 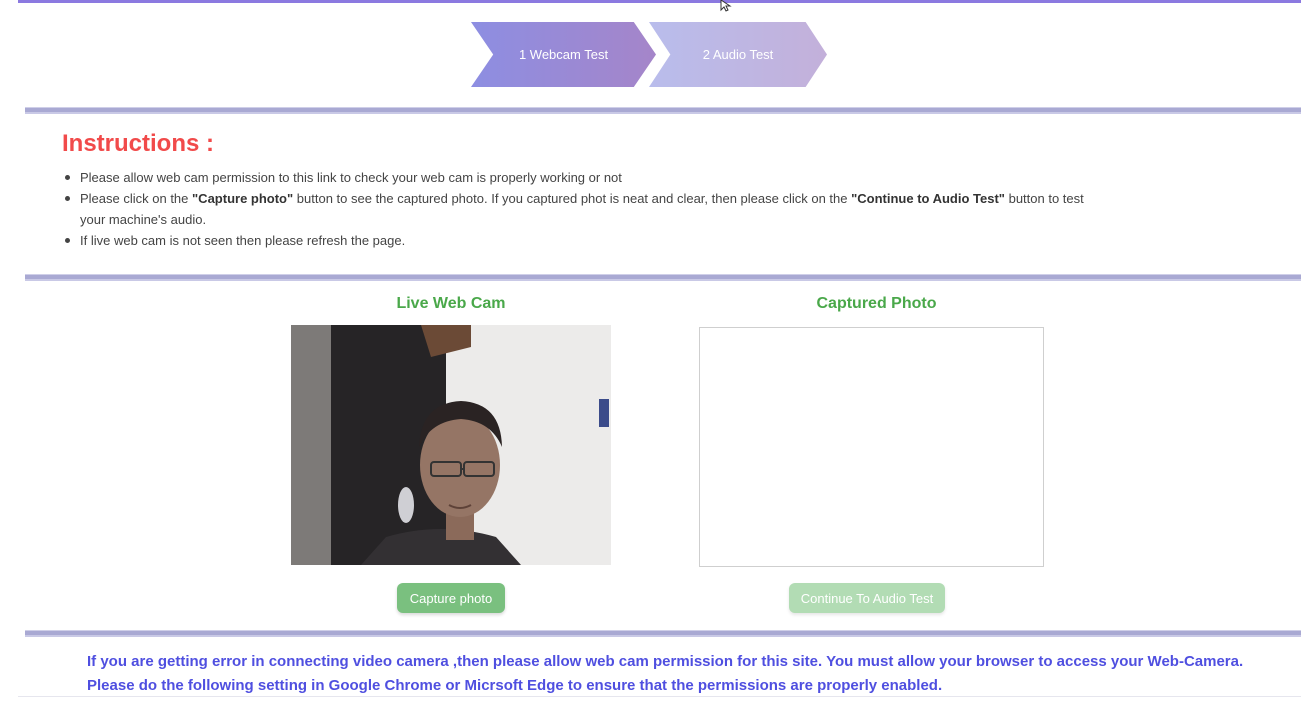 I want to click on test-steps: 1 Webcam Test 2 Audio Test, so click(x=651, y=54).